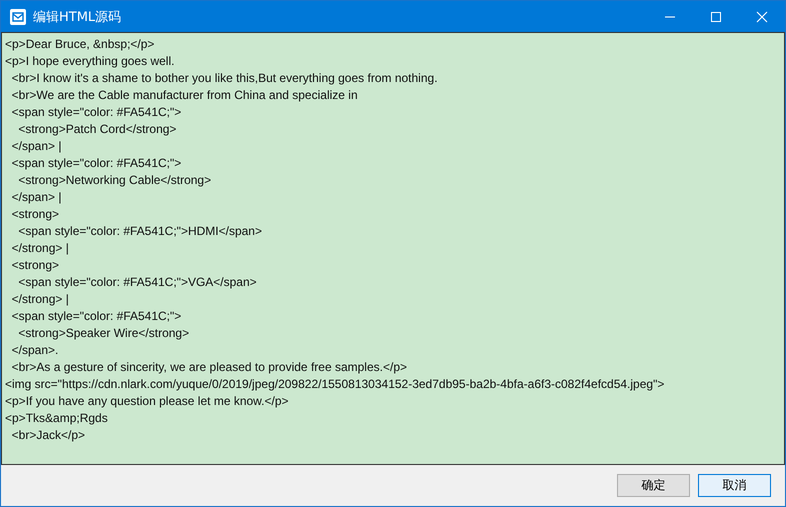  What do you see at coordinates (18, 16) in the screenshot?
I see `mail-icon` at bounding box center [18, 16].